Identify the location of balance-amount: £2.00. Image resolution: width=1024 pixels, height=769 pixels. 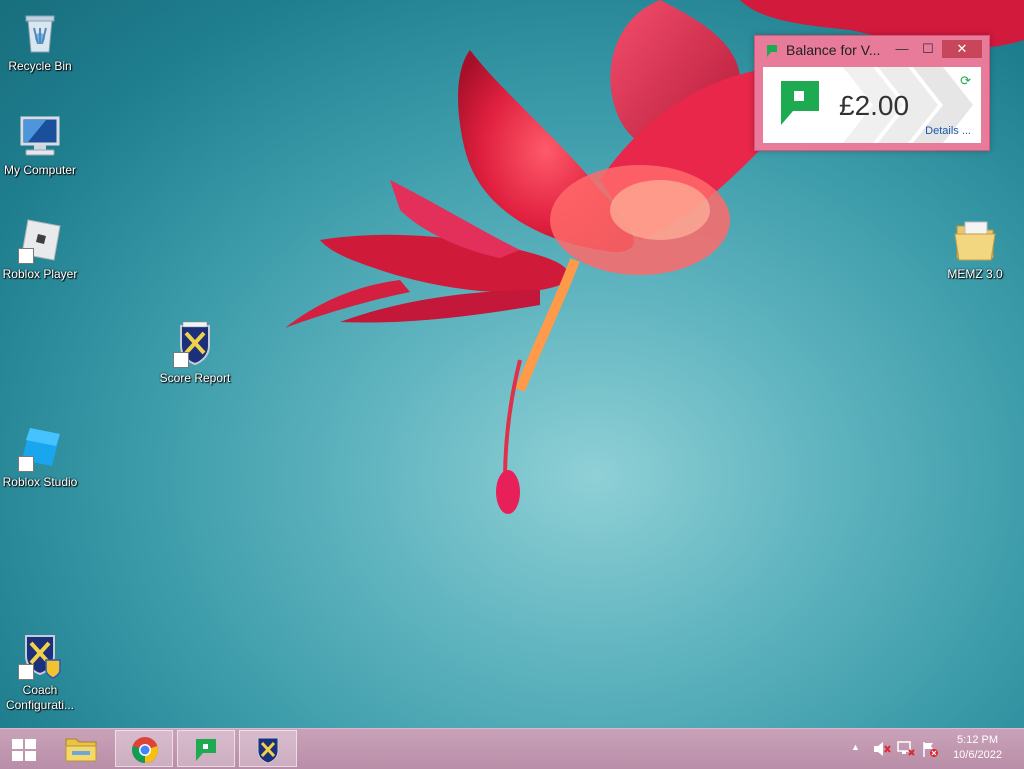
(874, 105).